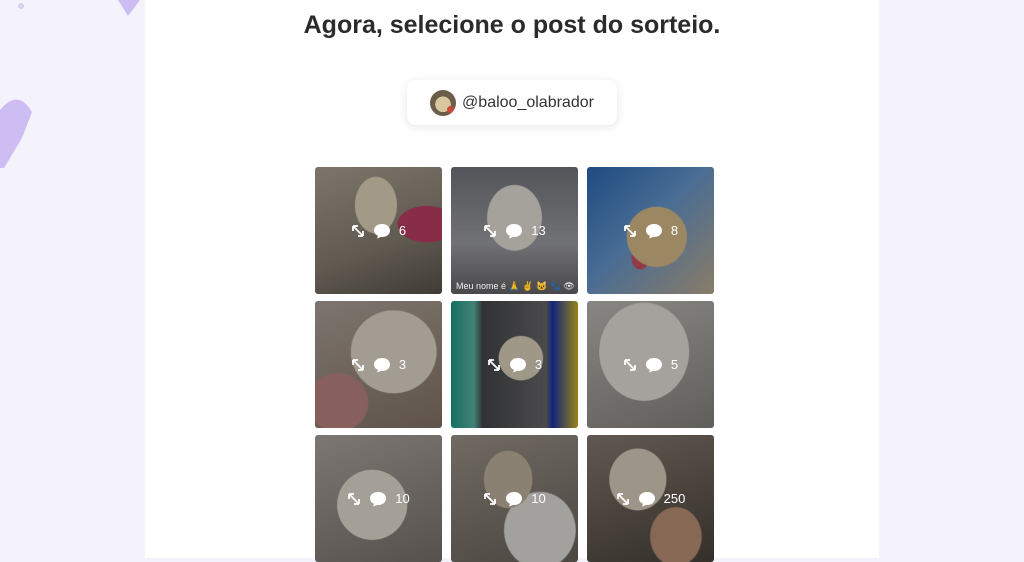  I want to click on post-tile: 250, so click(650, 498).